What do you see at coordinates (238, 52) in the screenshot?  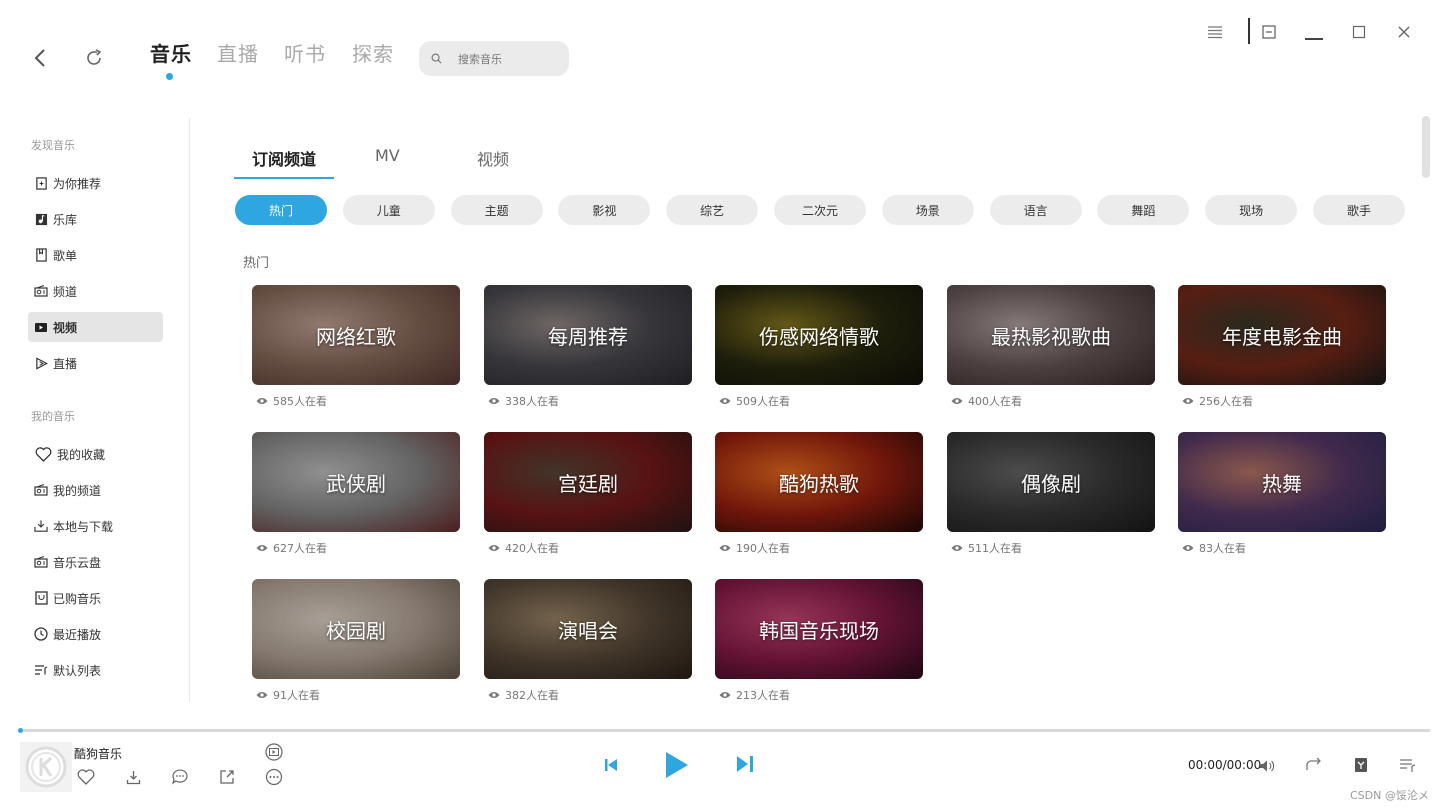 I see `tab-live: 直播` at bounding box center [238, 52].